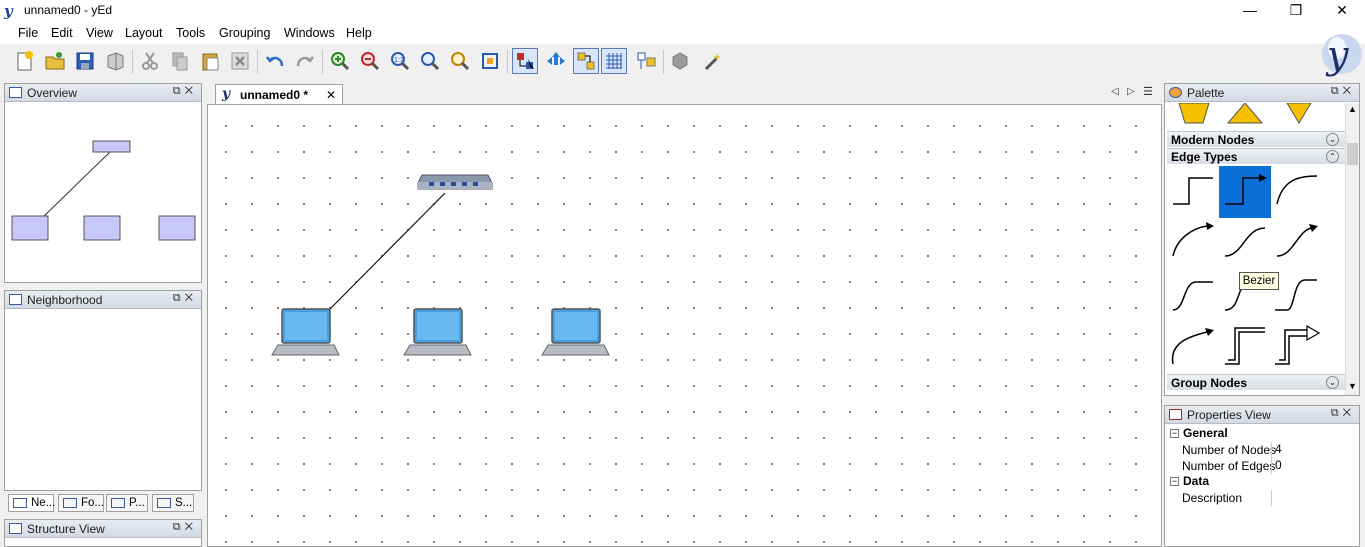  What do you see at coordinates (1115, 91) in the screenshot?
I see `tab-scroll-left-icon: ◁` at bounding box center [1115, 91].